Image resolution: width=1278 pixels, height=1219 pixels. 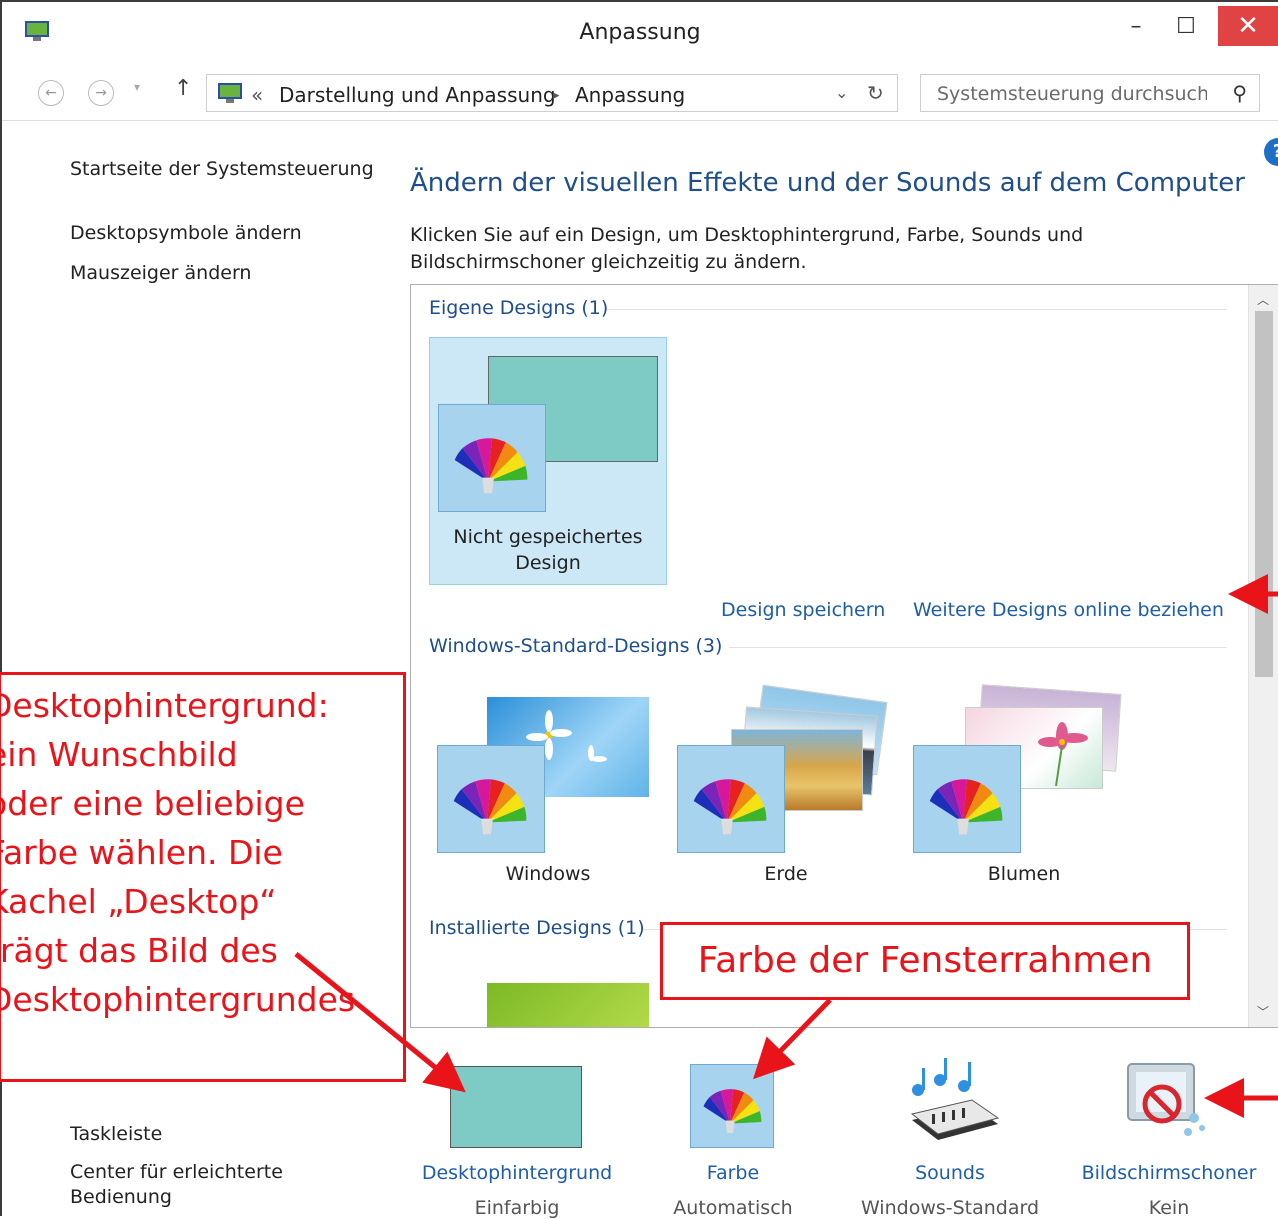 What do you see at coordinates (1239, 93) in the screenshot?
I see `search-icon: ⚲` at bounding box center [1239, 93].